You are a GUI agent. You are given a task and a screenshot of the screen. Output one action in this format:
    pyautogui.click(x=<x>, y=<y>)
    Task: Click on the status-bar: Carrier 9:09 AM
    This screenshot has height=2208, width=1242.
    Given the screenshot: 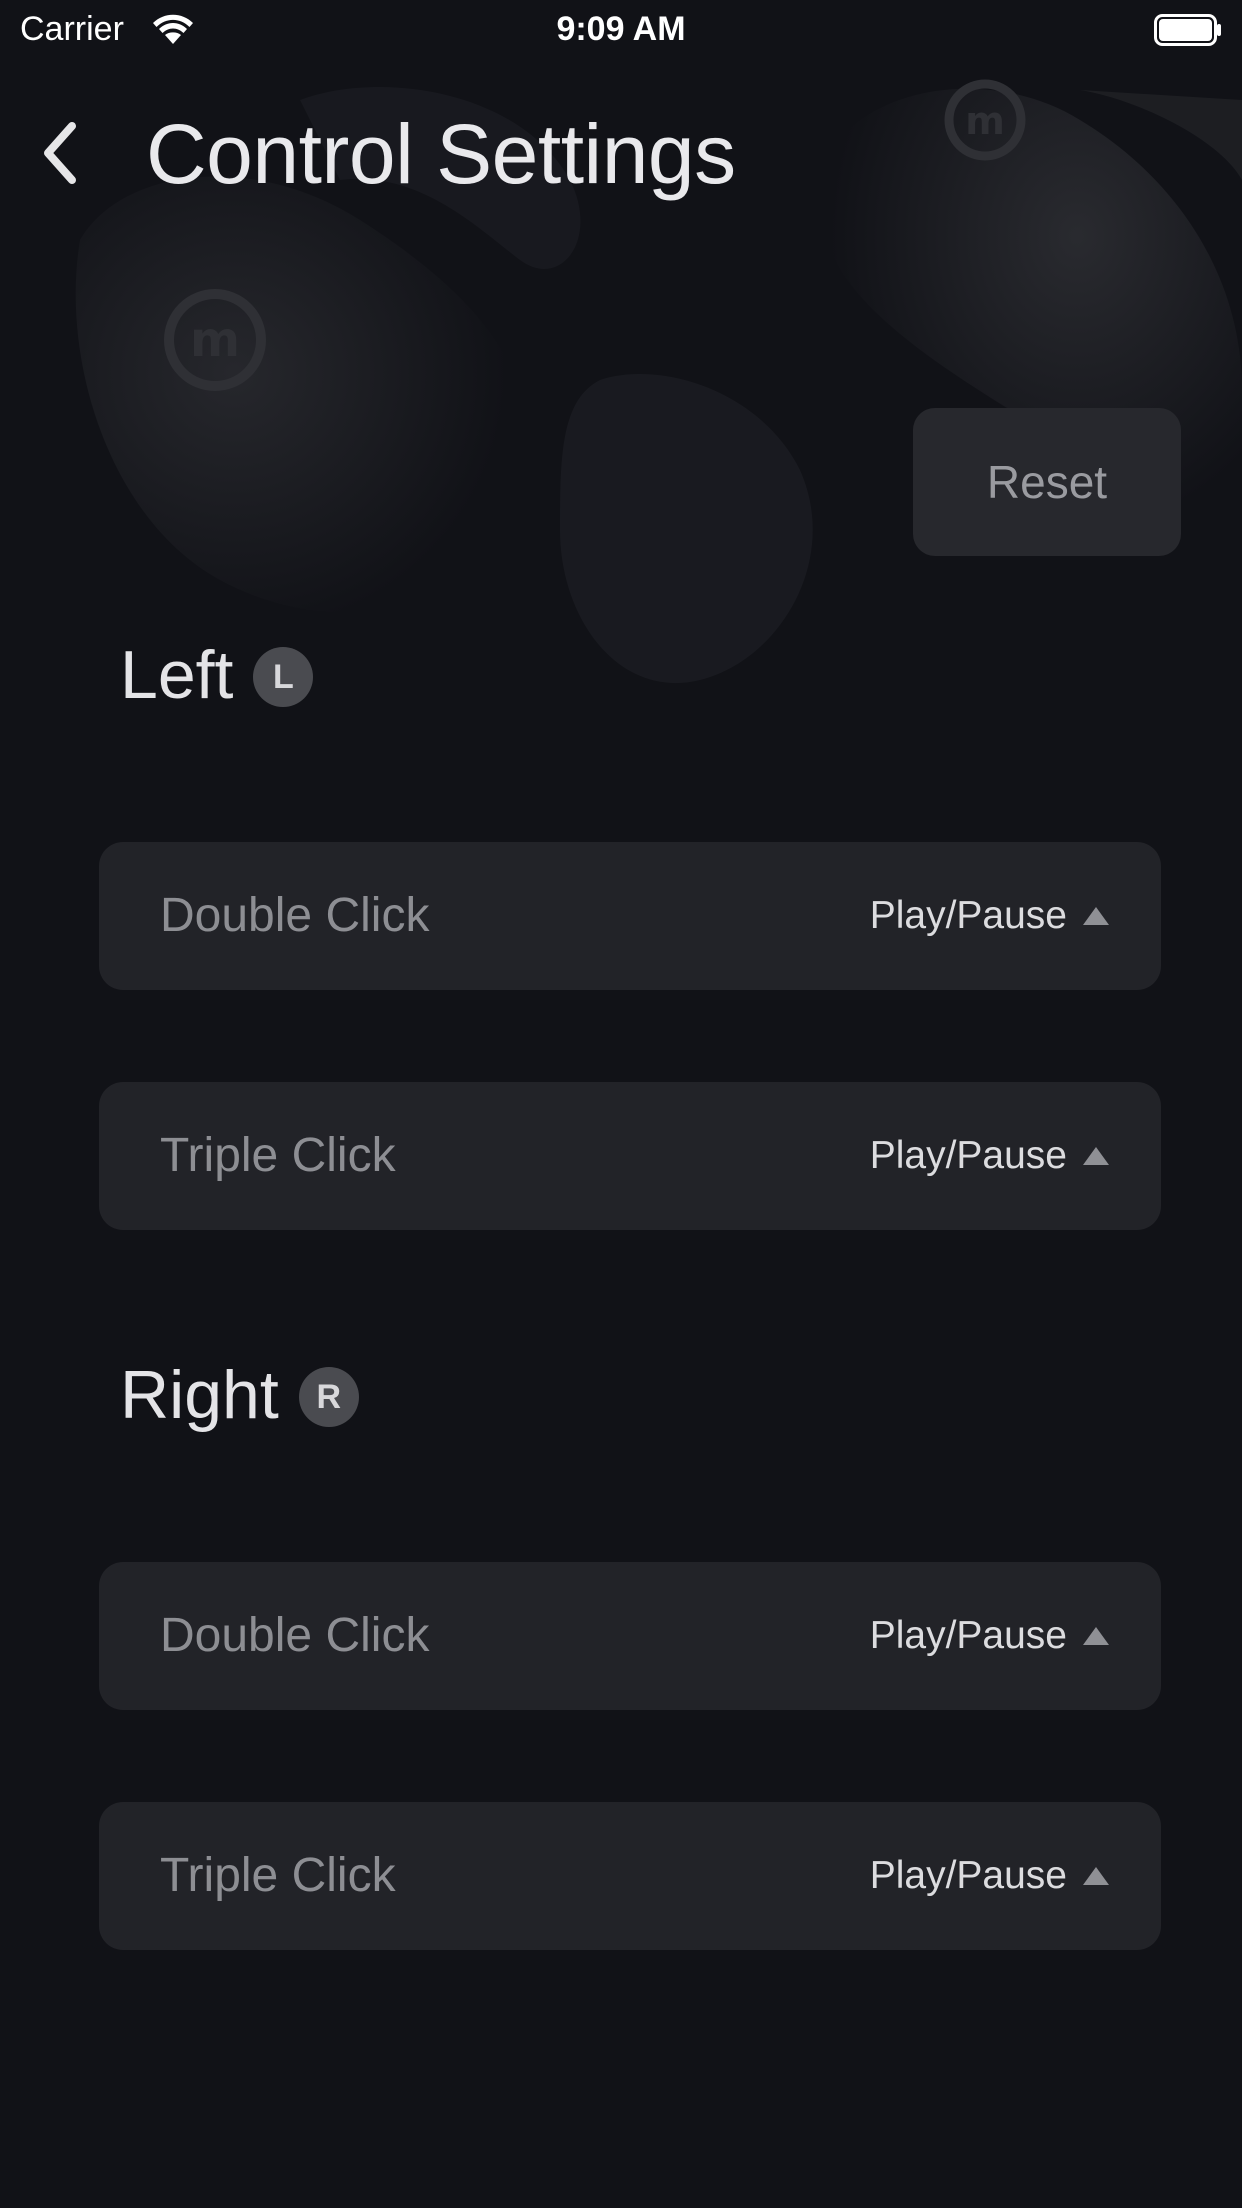 What is the action you would take?
    pyautogui.click(x=621, y=30)
    